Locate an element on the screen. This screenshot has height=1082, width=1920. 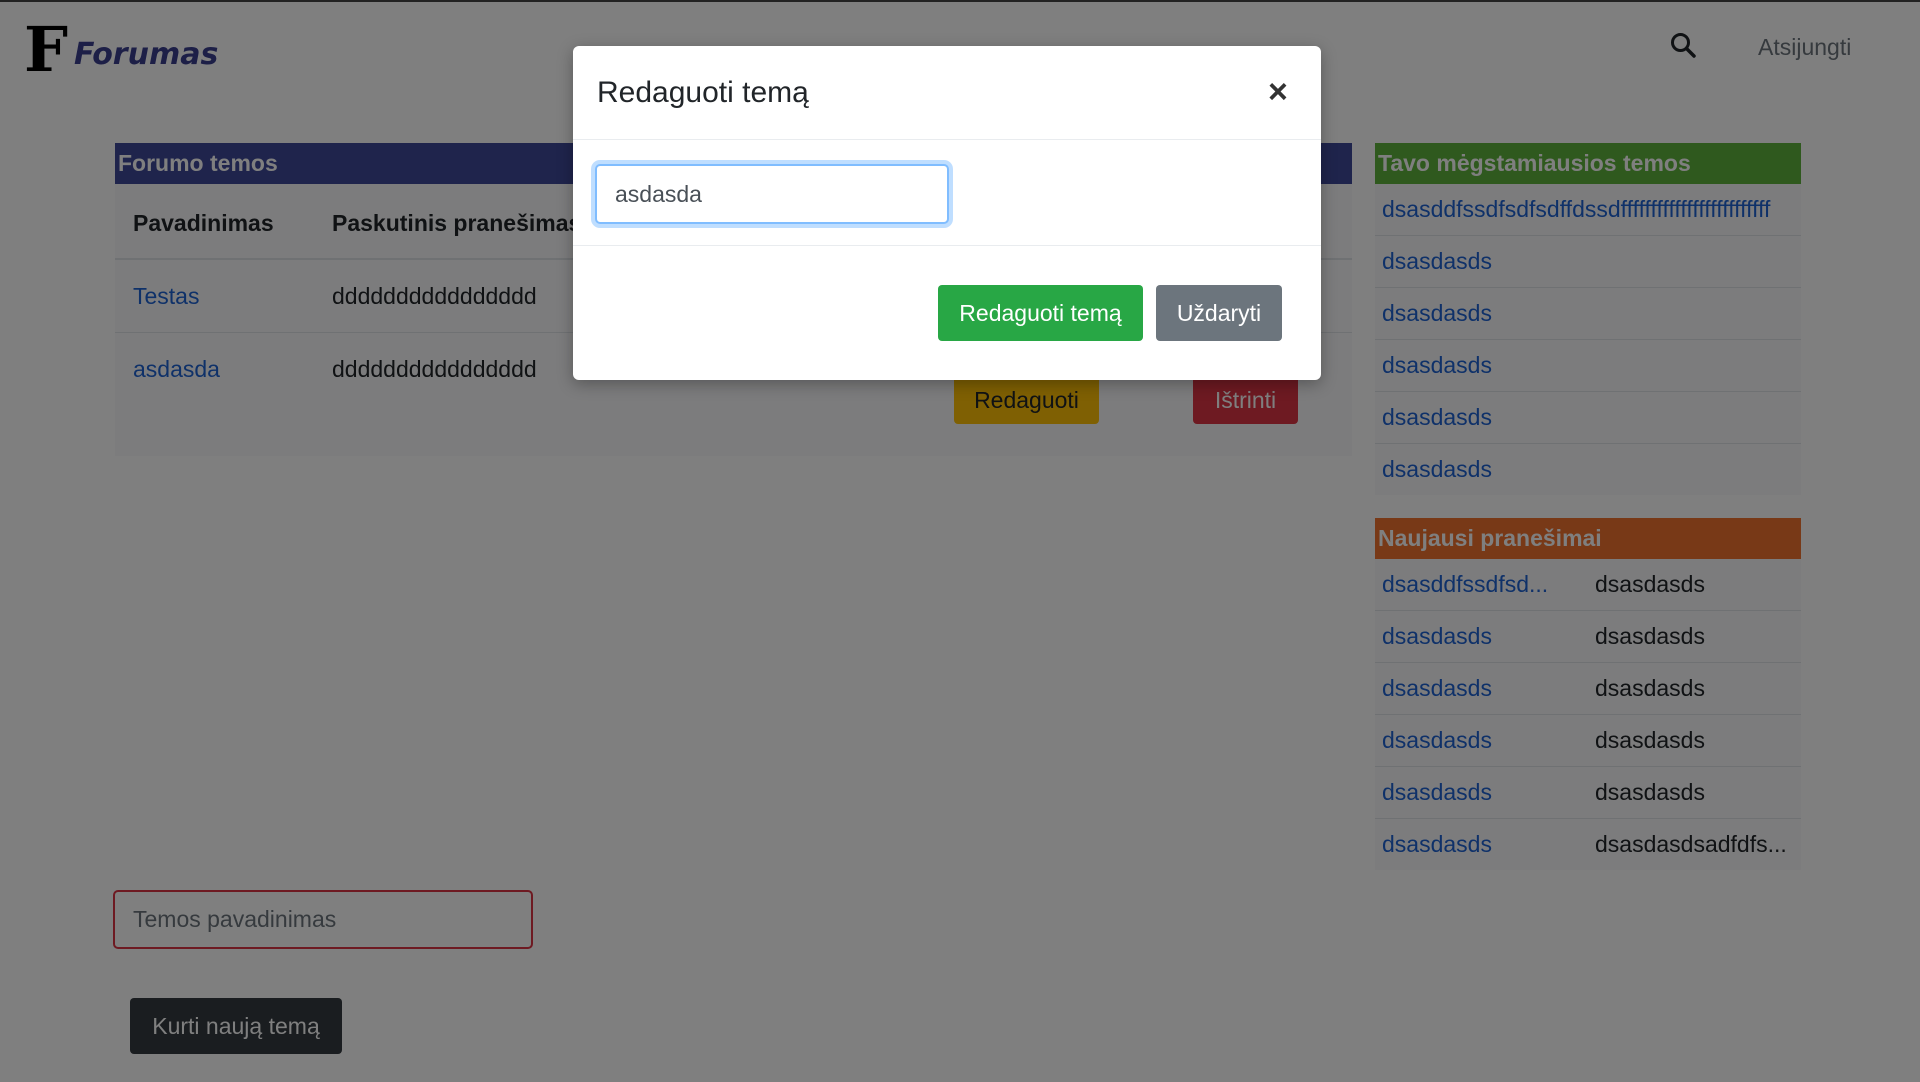
topic-name-input is located at coordinates (772, 194).